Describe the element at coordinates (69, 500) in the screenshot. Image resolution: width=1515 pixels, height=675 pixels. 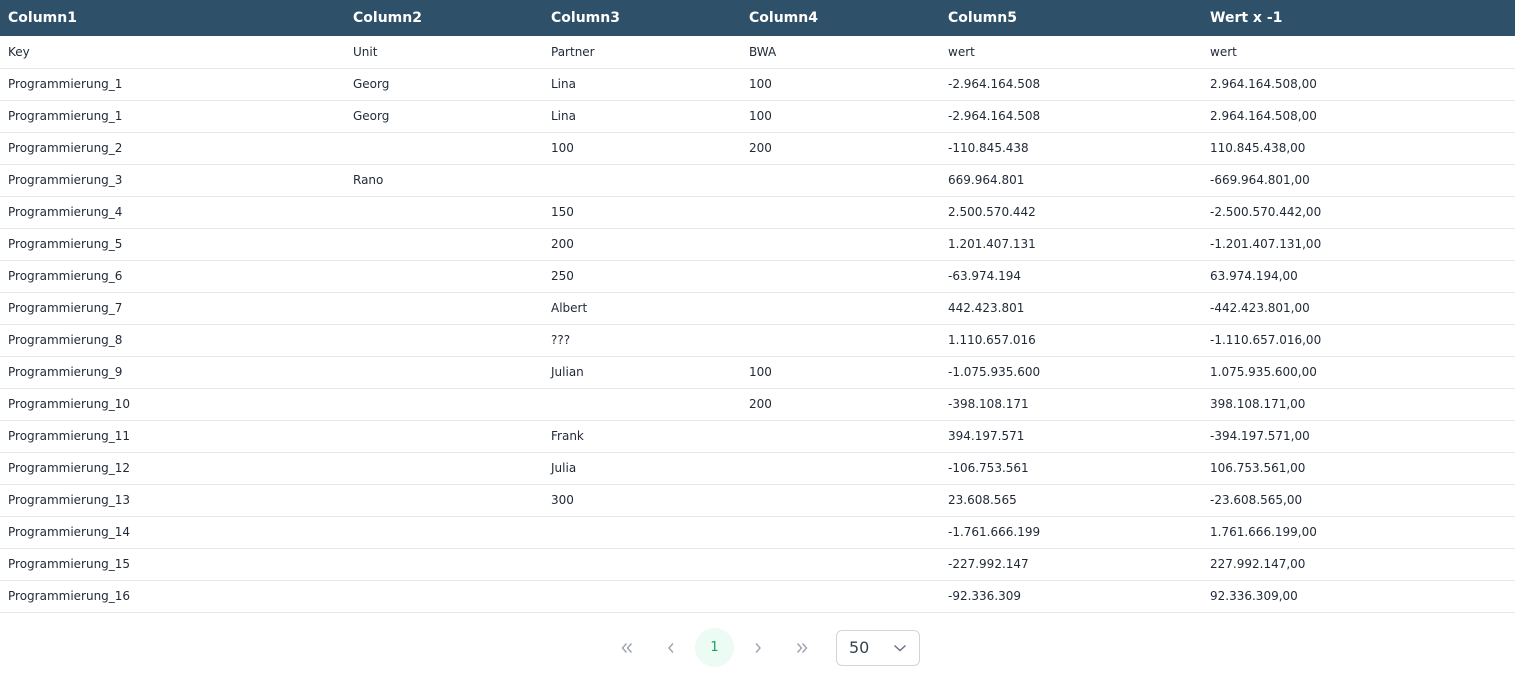
I see `table-cell: Programmierung_13` at that location.